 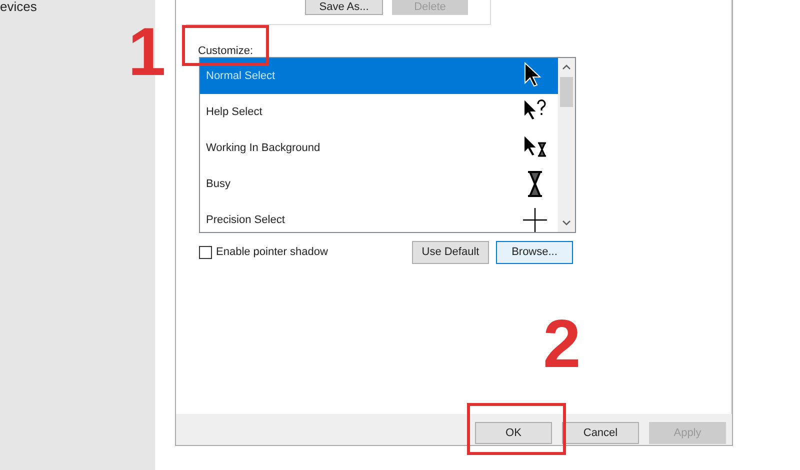 What do you see at coordinates (379, 76) in the screenshot?
I see `list-item: Normal Select` at bounding box center [379, 76].